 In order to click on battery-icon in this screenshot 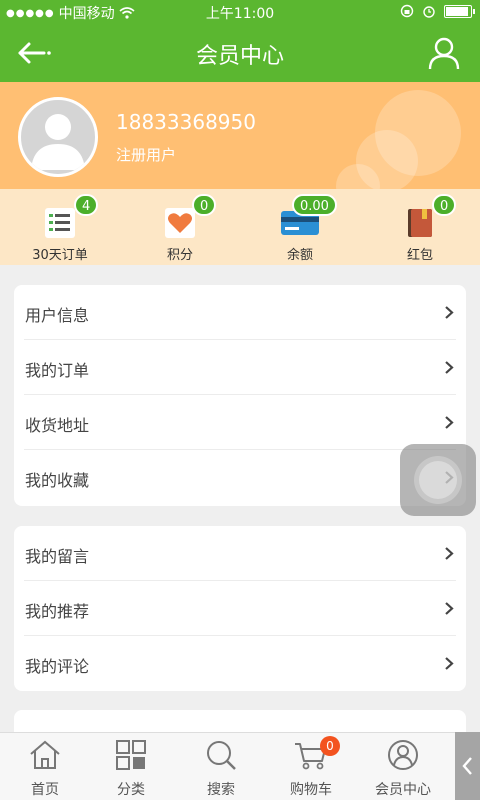, I will do `click(459, 11)`.